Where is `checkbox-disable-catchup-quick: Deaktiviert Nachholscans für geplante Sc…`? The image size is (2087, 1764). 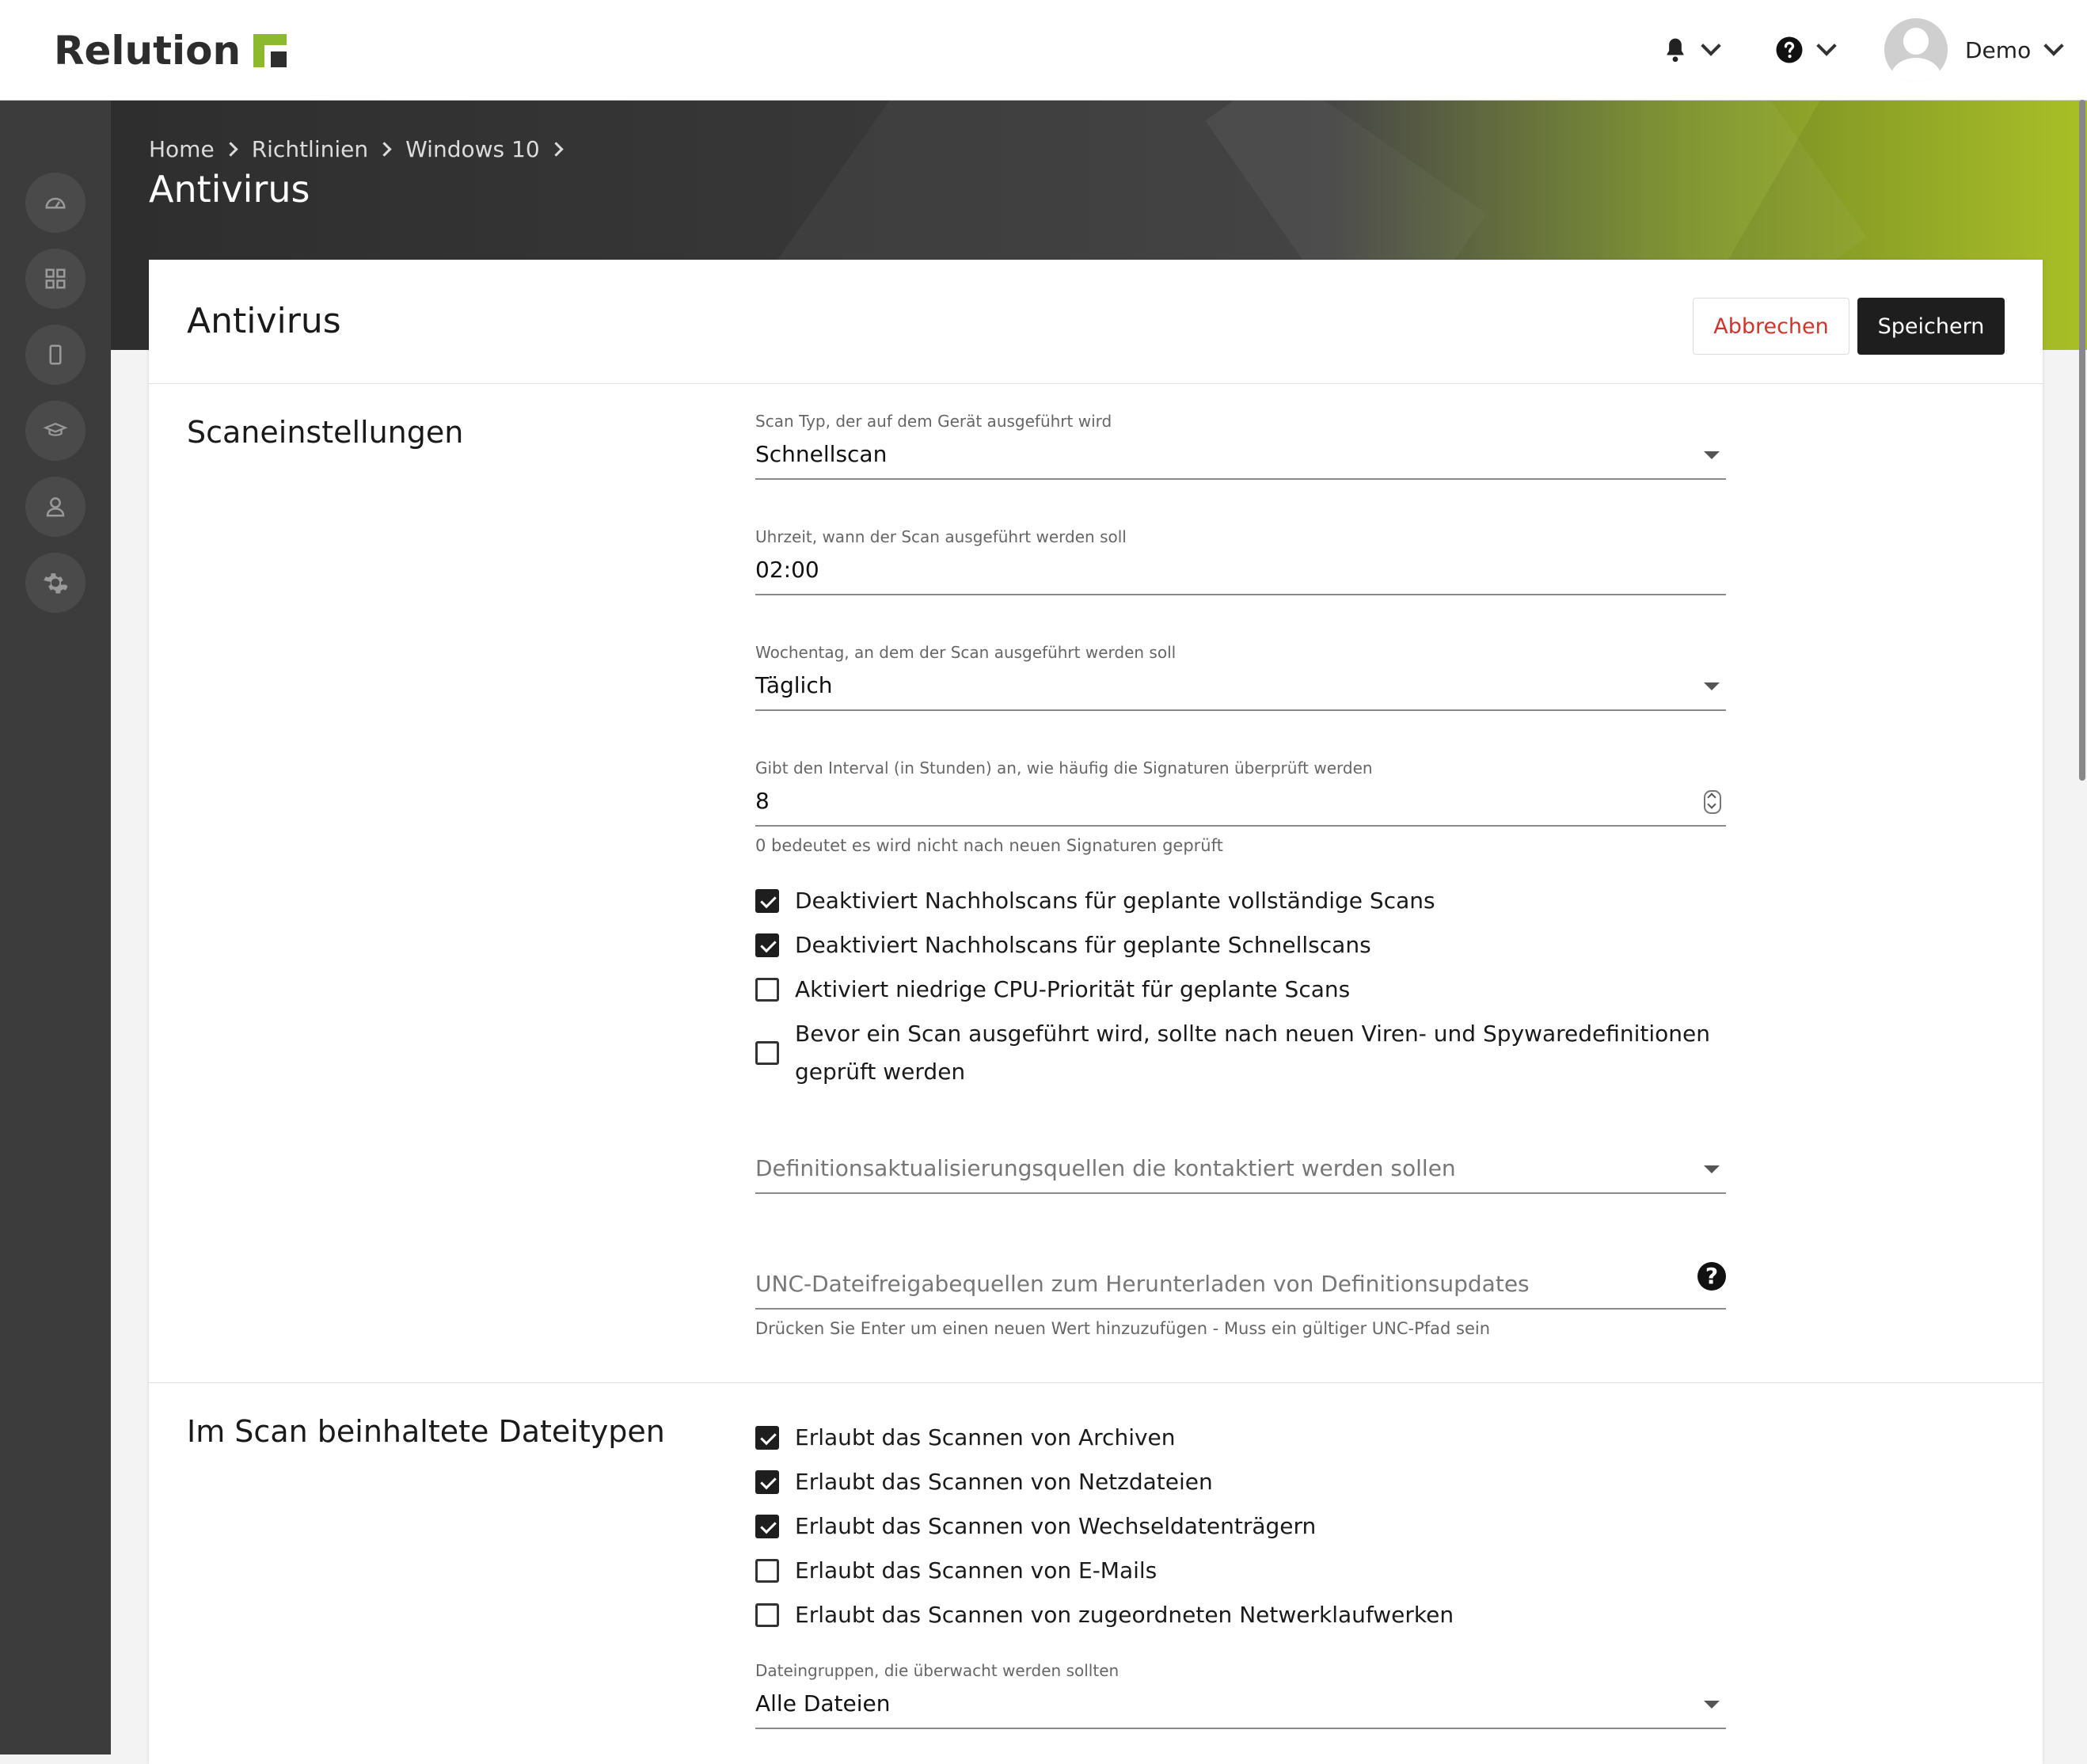
checkbox-disable-catchup-quick: Deaktiviert Nachholscans für geplante Sc… is located at coordinates (1262, 945).